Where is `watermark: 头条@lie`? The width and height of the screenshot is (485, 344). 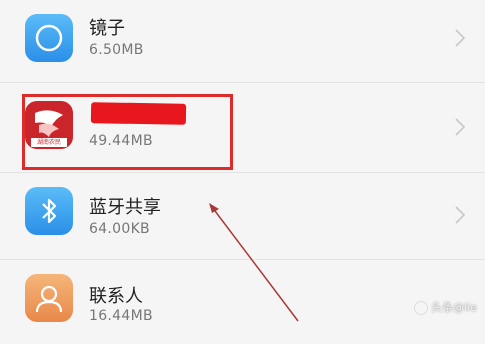
watermark: 头条@lie is located at coordinates (445, 307).